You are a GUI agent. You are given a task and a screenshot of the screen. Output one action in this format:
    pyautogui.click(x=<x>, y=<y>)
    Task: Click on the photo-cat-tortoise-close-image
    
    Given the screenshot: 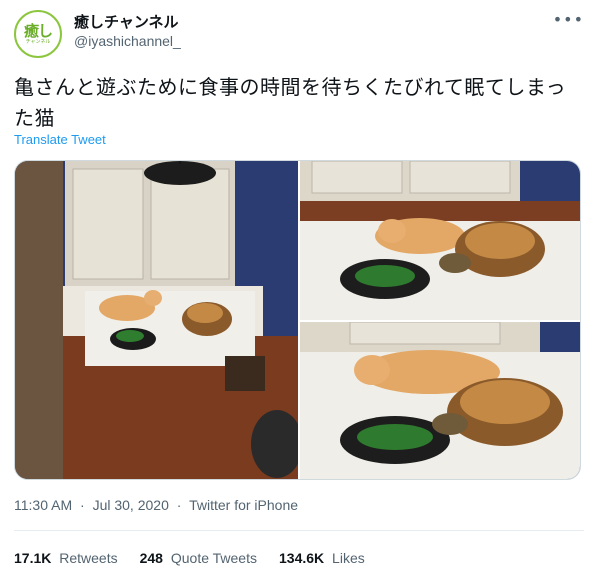 What is the action you would take?
    pyautogui.click(x=440, y=240)
    